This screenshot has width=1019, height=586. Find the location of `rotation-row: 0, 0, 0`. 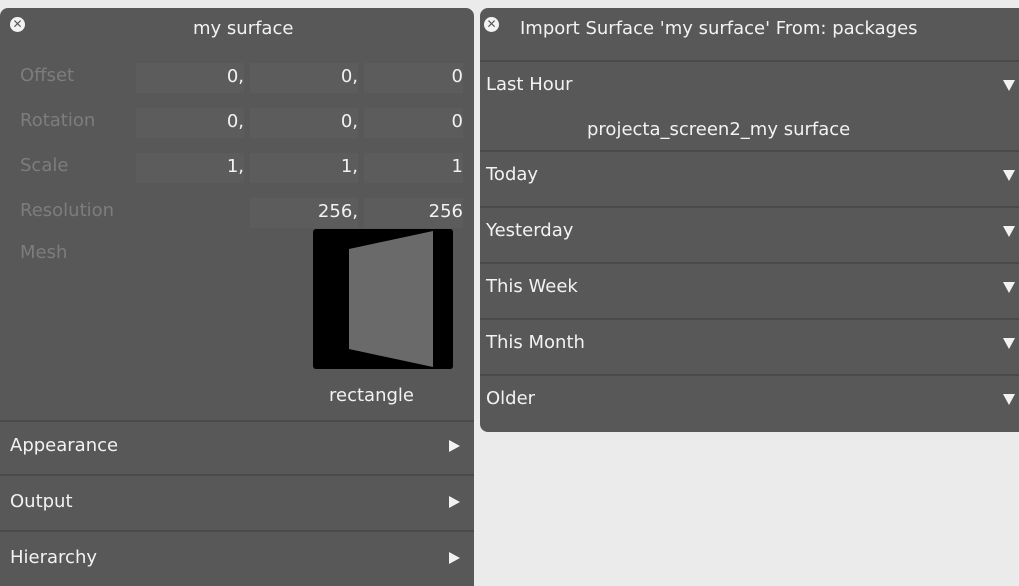

rotation-row: 0, 0, 0 is located at coordinates (237, 123).